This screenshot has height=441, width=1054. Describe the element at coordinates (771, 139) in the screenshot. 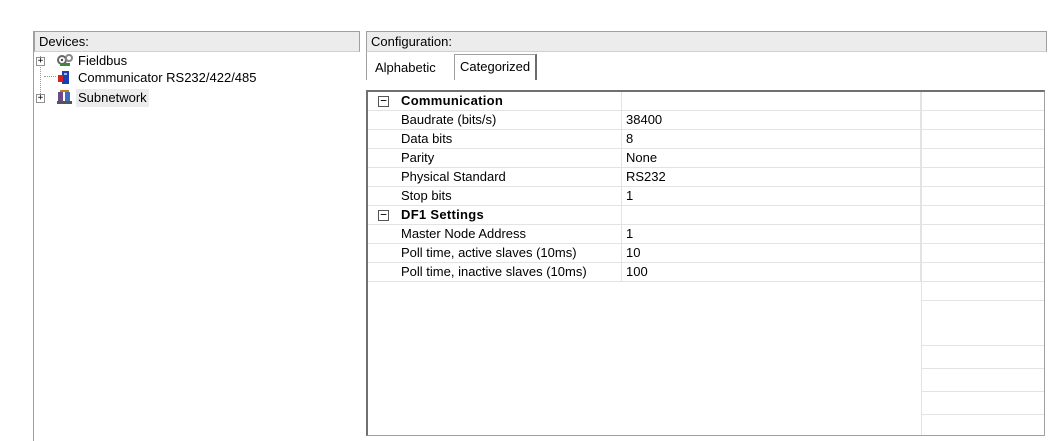

I see `property-value: 8` at that location.